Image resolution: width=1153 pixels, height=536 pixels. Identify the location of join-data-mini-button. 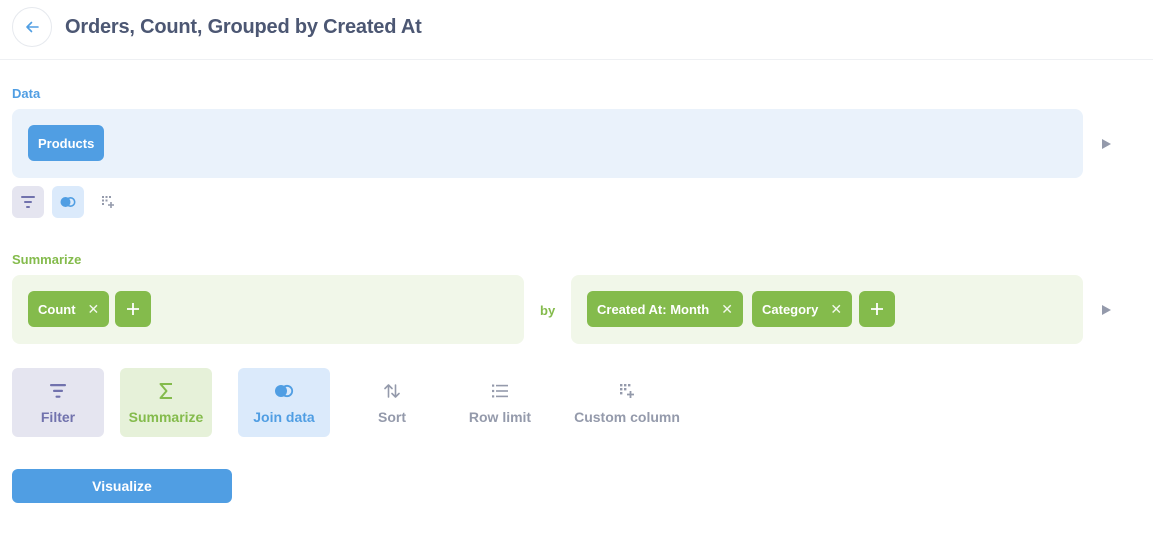
(68, 202).